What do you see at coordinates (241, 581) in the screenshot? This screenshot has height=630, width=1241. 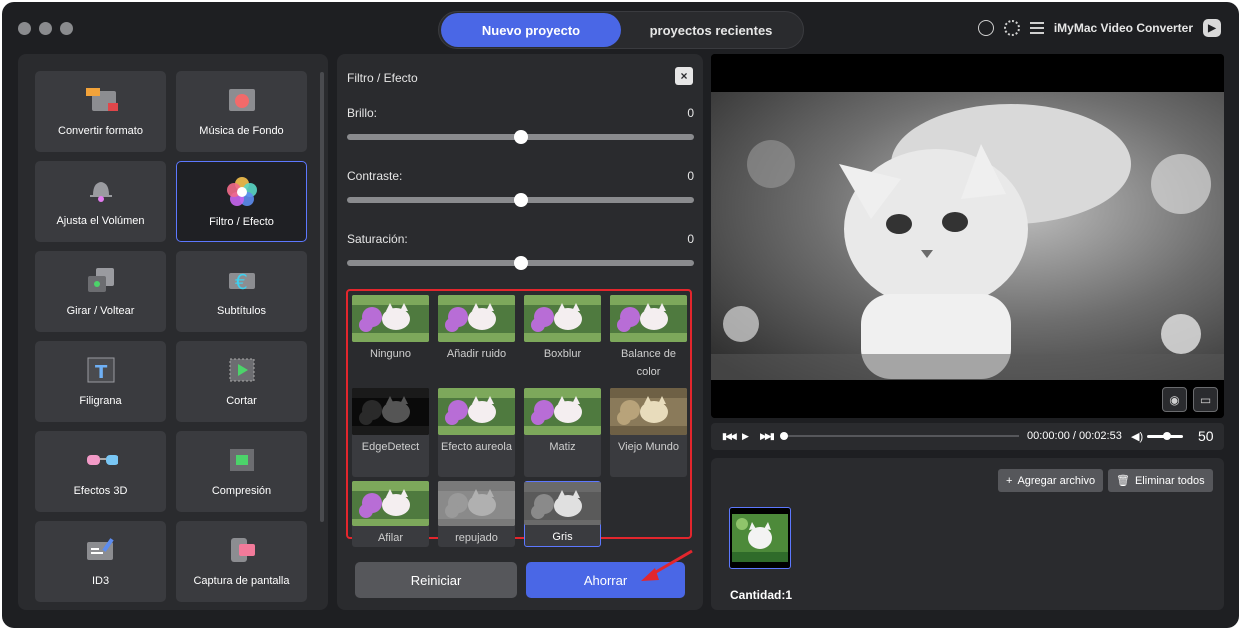 I see `tool-label: Captura de pantalla` at bounding box center [241, 581].